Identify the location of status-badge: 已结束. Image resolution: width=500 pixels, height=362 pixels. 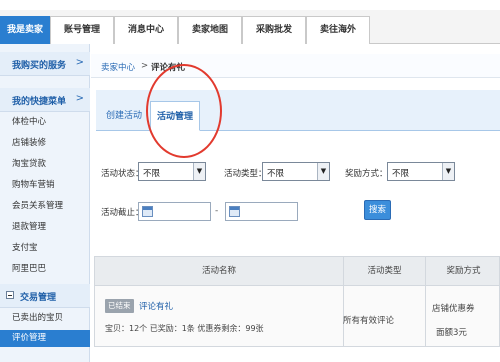
(119, 306).